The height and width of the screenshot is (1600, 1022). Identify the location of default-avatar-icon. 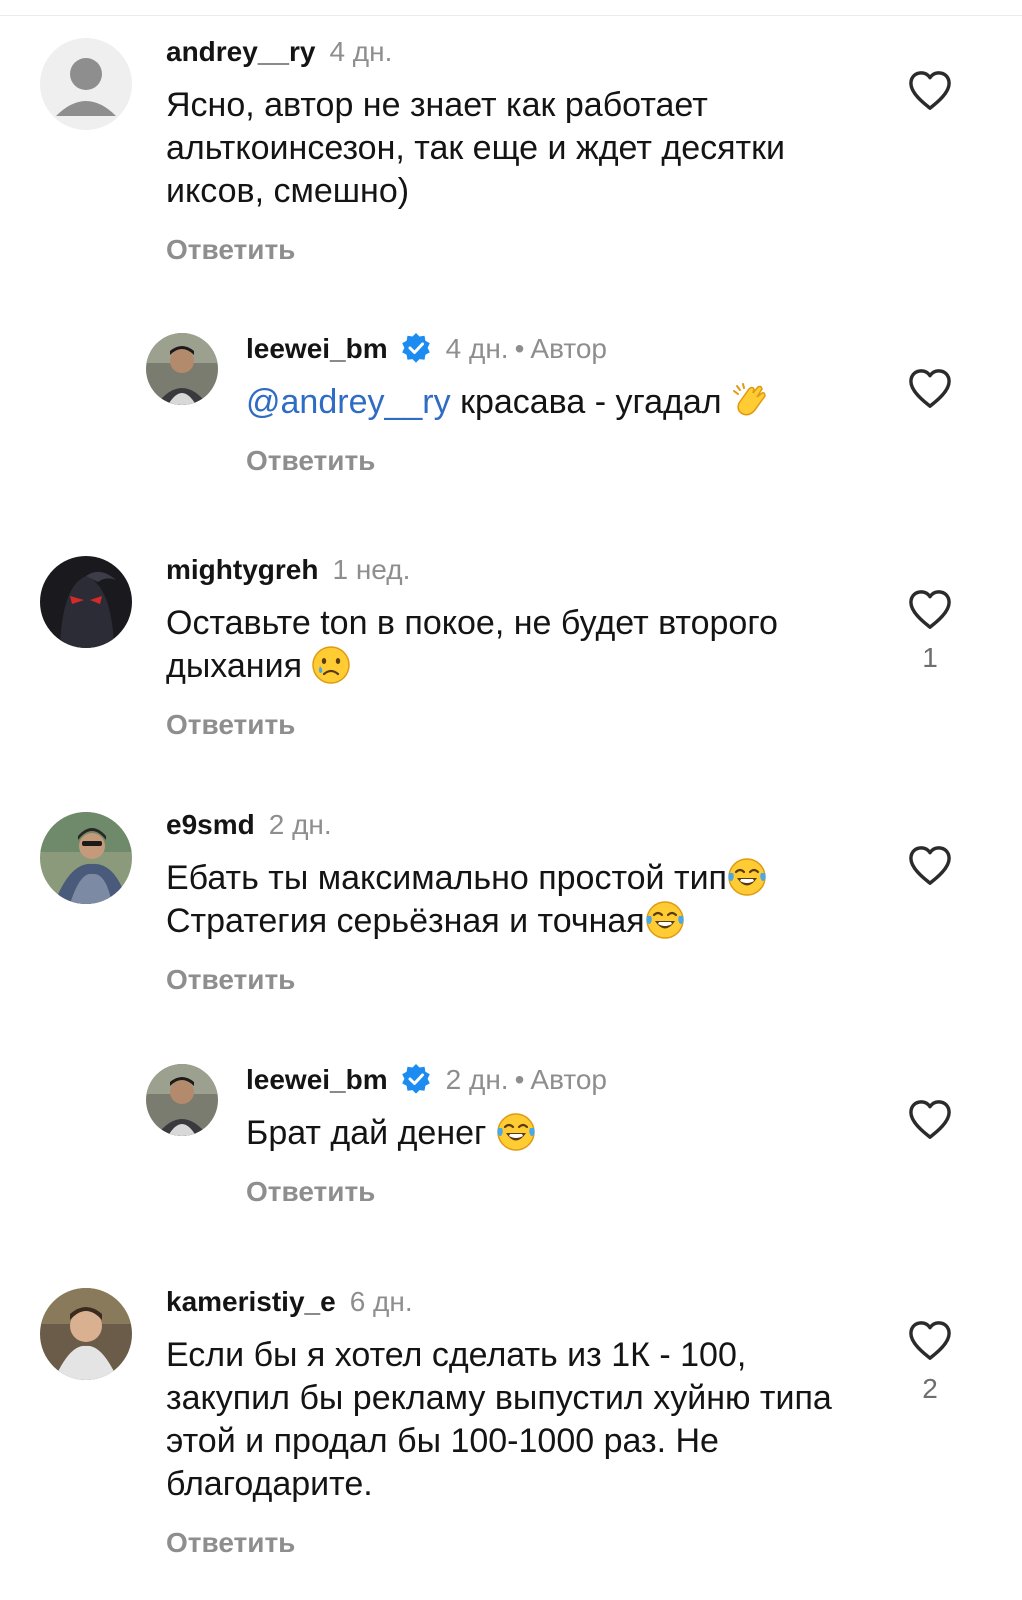
(86, 84).